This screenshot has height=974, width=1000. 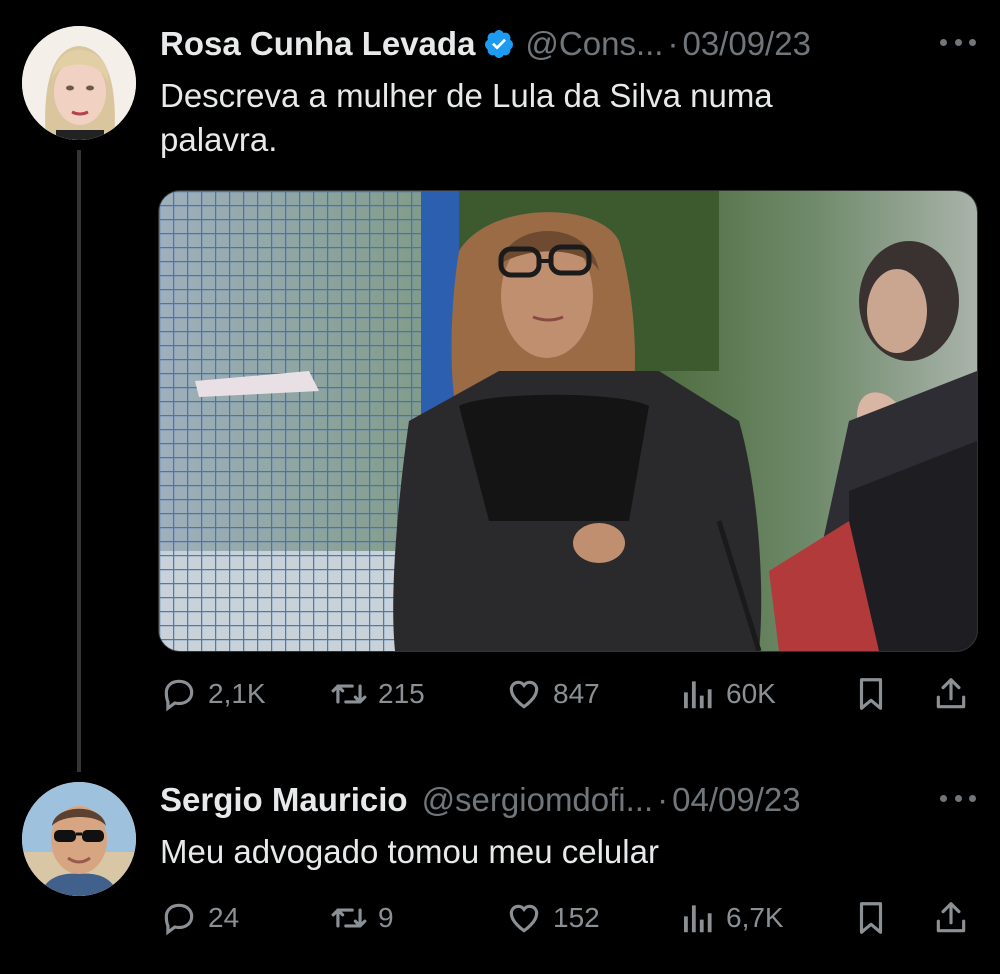 I want to click on avatar-portrait-man-sunglasses, so click(x=79, y=839).